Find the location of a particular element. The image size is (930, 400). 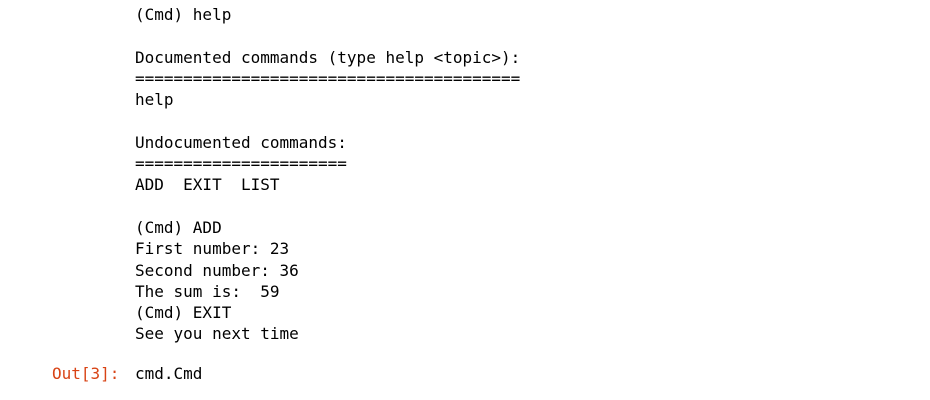

stdout-line: ADD EXIT LIST is located at coordinates (207, 185).